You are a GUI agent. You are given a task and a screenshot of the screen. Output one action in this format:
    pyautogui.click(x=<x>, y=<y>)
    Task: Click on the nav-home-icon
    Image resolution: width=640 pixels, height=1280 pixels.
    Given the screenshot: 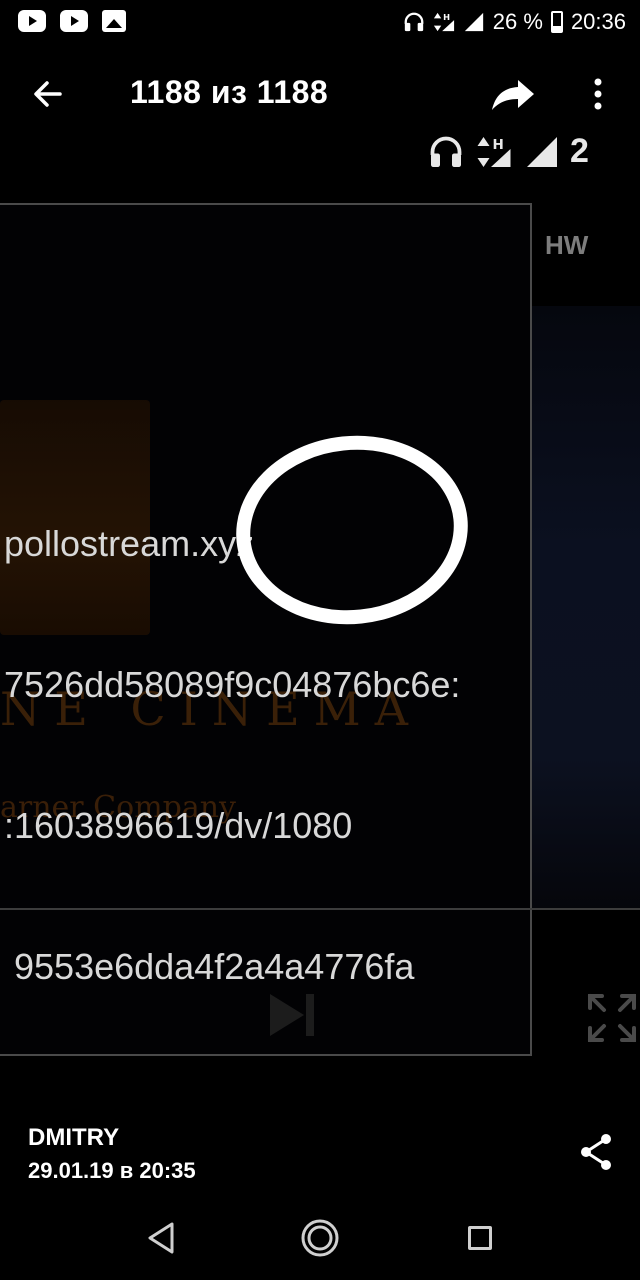 What is the action you would take?
    pyautogui.click(x=320, y=1238)
    